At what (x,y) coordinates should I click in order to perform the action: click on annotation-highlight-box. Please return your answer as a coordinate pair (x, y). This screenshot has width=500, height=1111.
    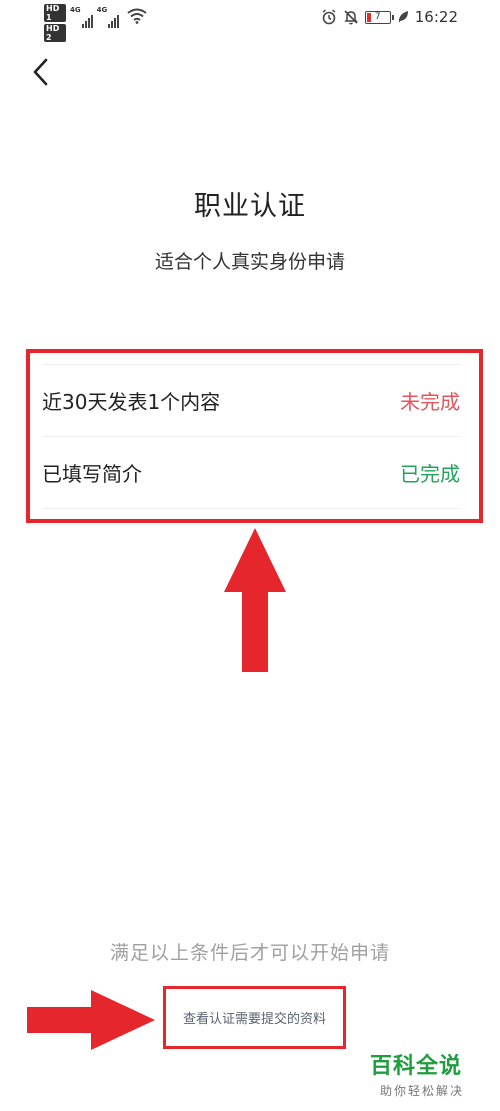
    Looking at the image, I should click on (254, 436).